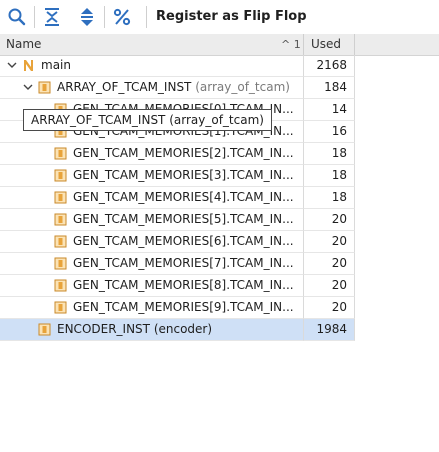 The width and height of the screenshot is (439, 452). I want to click on column-used-label: Used, so click(326, 44).